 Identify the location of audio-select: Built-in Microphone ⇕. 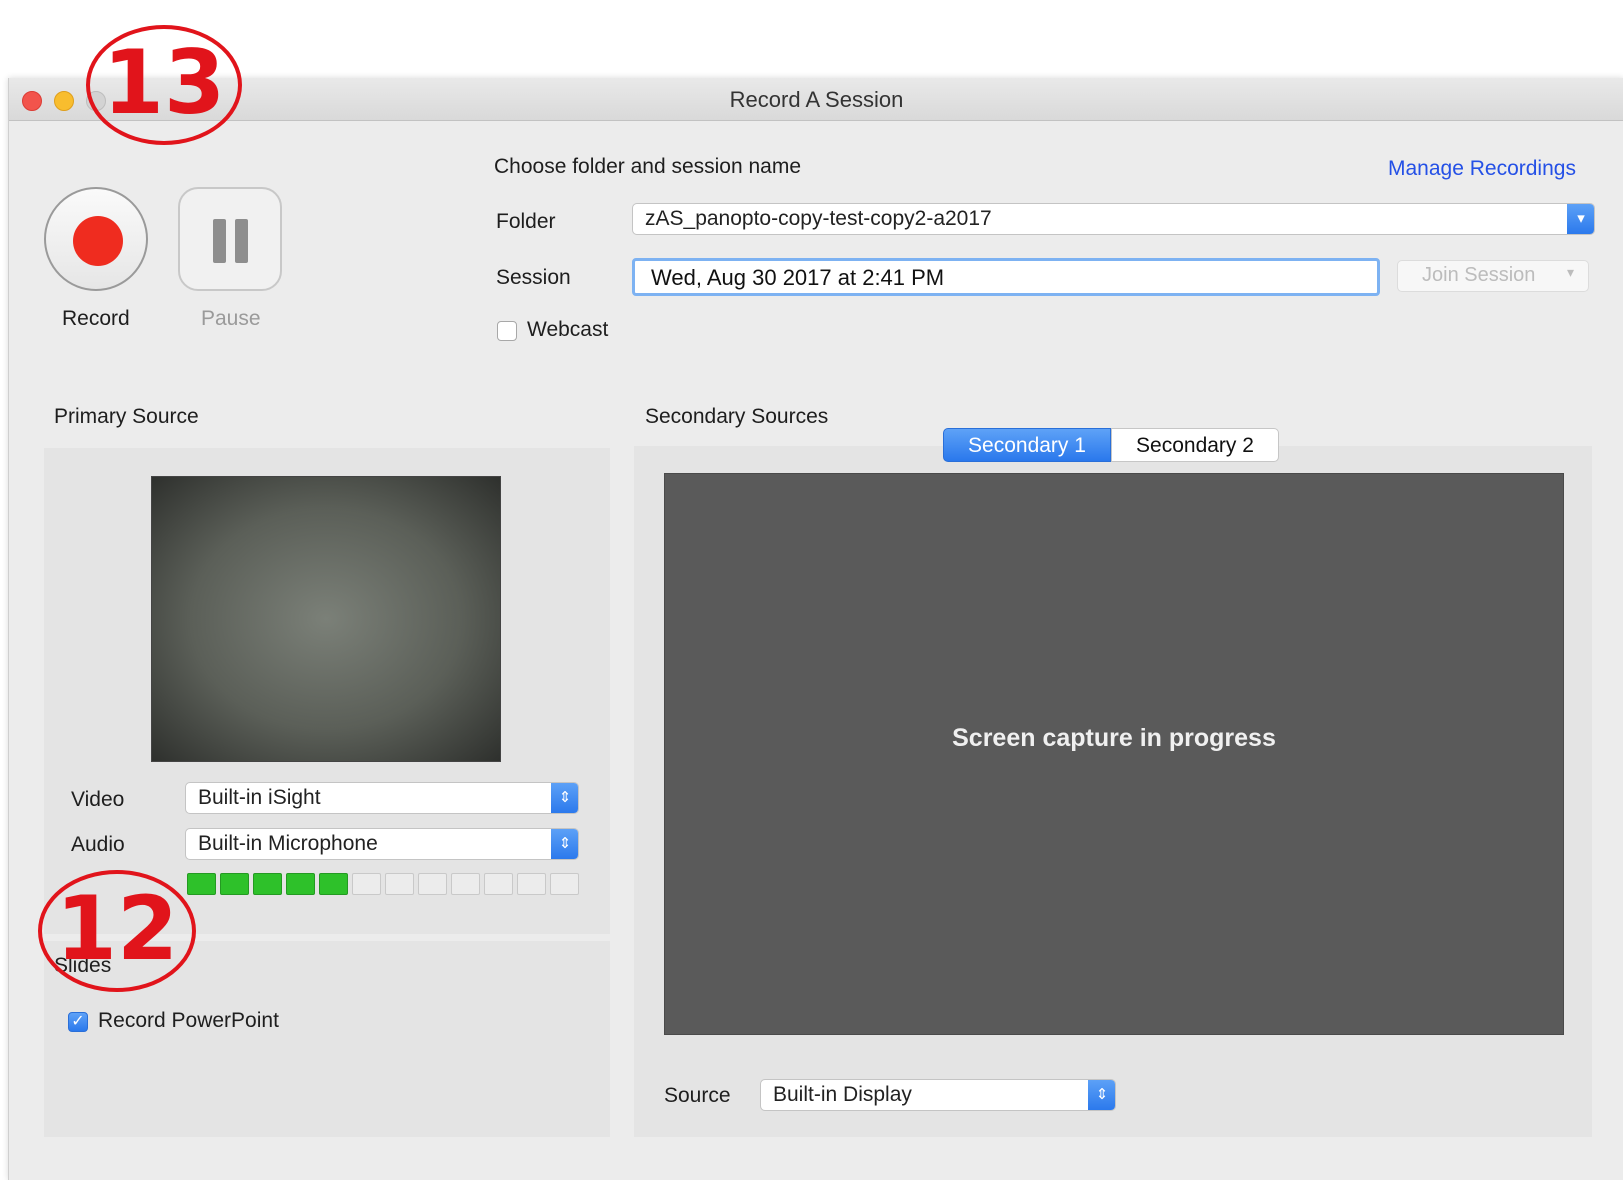
(382, 844).